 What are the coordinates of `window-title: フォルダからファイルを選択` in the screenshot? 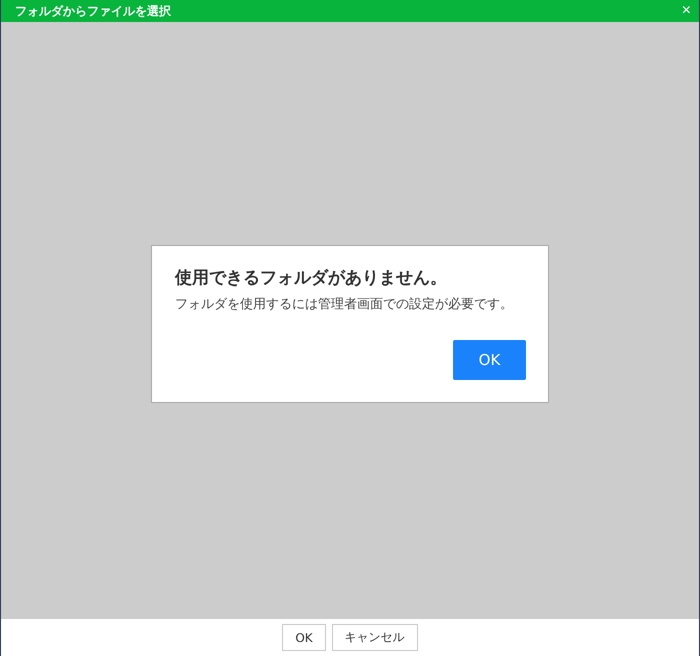 It's located at (93, 11).